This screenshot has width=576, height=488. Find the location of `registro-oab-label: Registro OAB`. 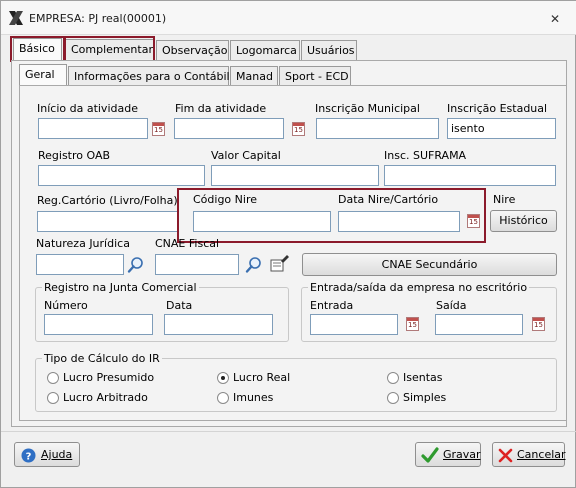

registro-oab-label: Registro OAB is located at coordinates (74, 155).